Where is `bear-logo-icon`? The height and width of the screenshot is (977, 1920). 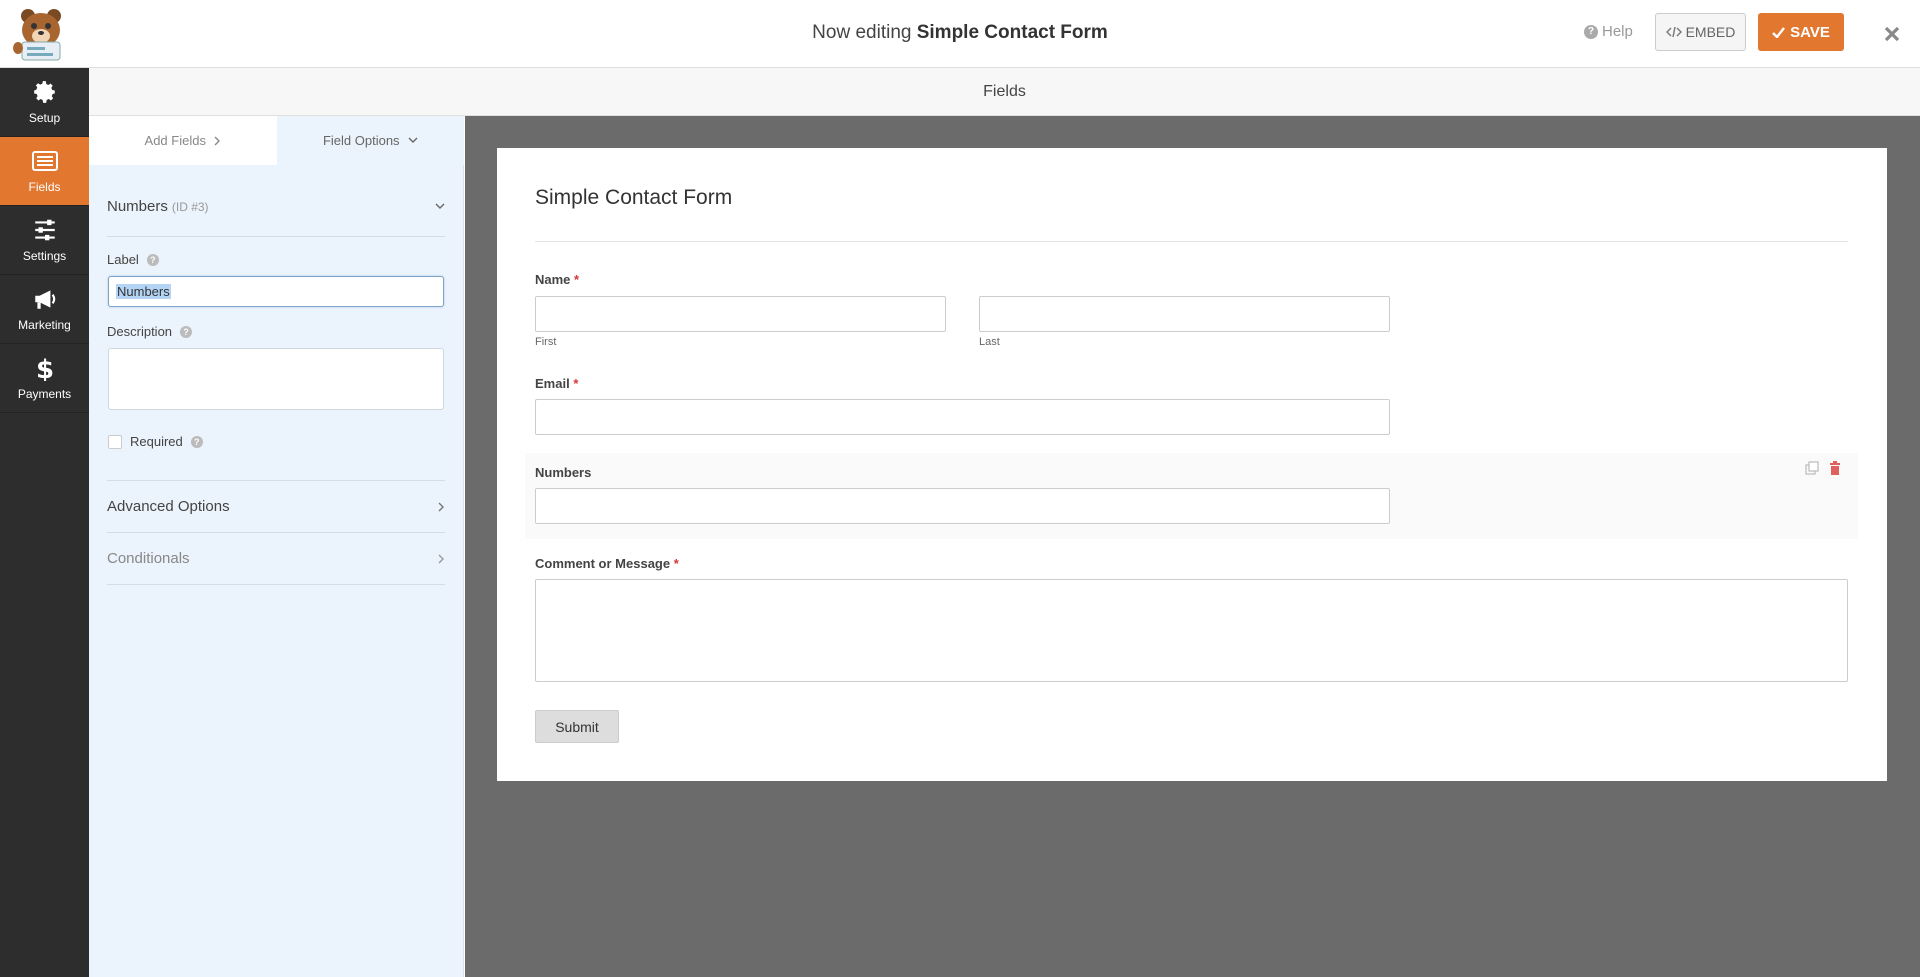
bear-logo-icon is located at coordinates (37, 35).